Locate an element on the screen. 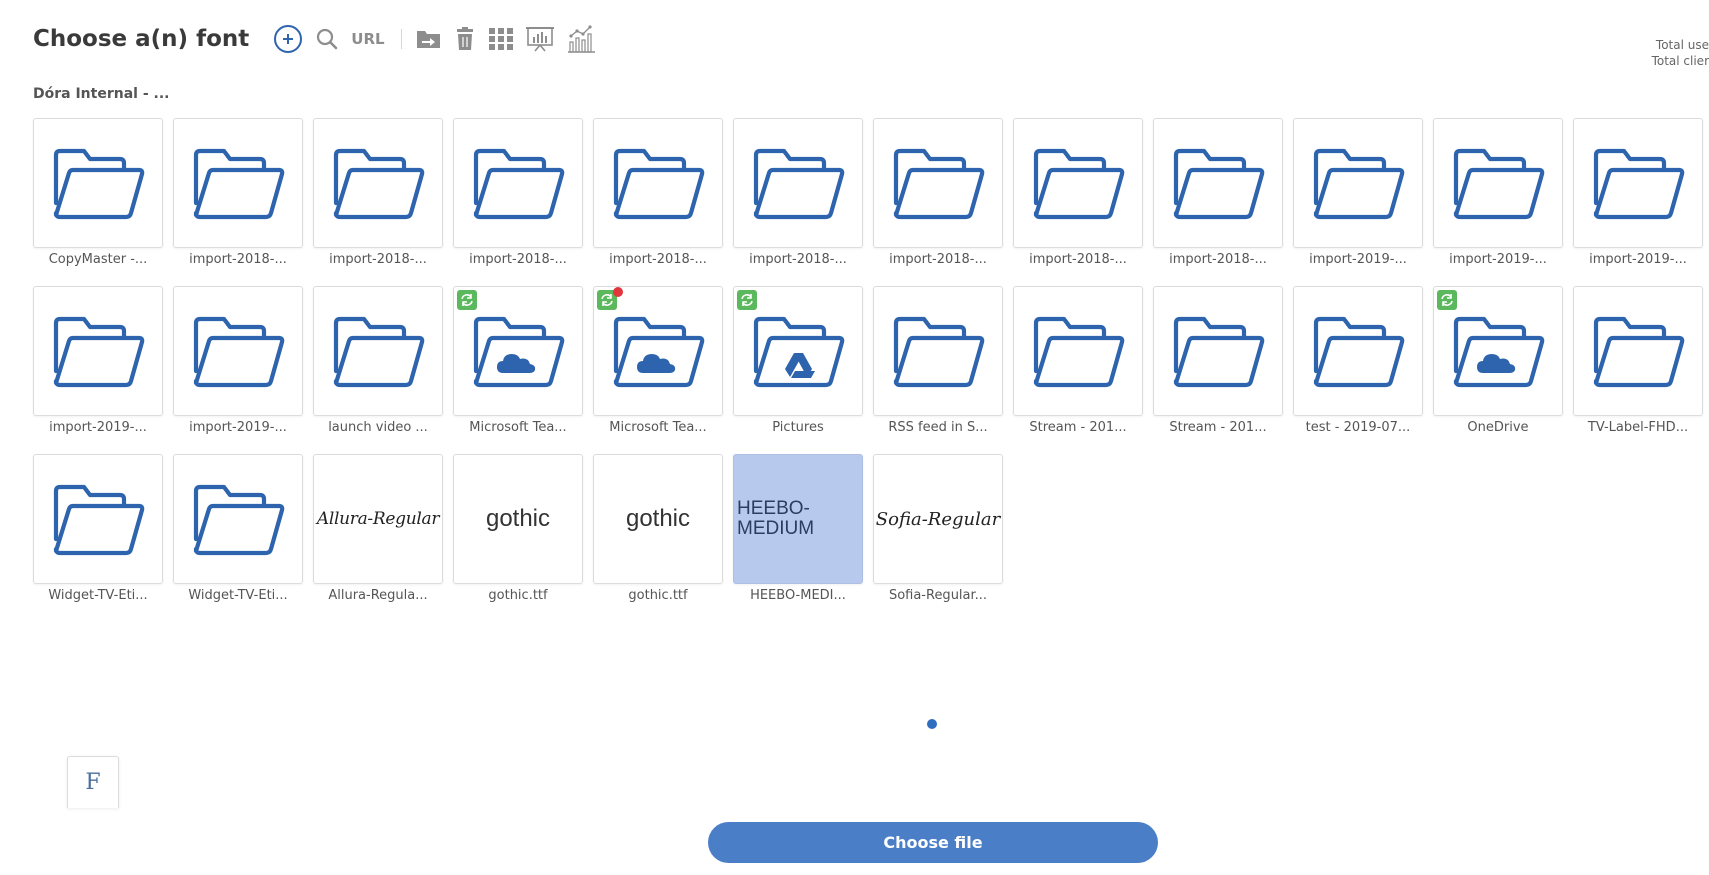  google-drive-folder-icon is located at coordinates (799, 352).